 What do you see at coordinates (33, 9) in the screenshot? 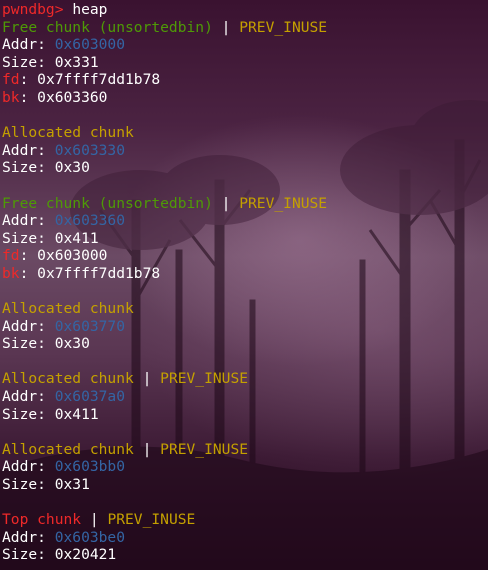
I see `prompt: pwndbg>` at bounding box center [33, 9].